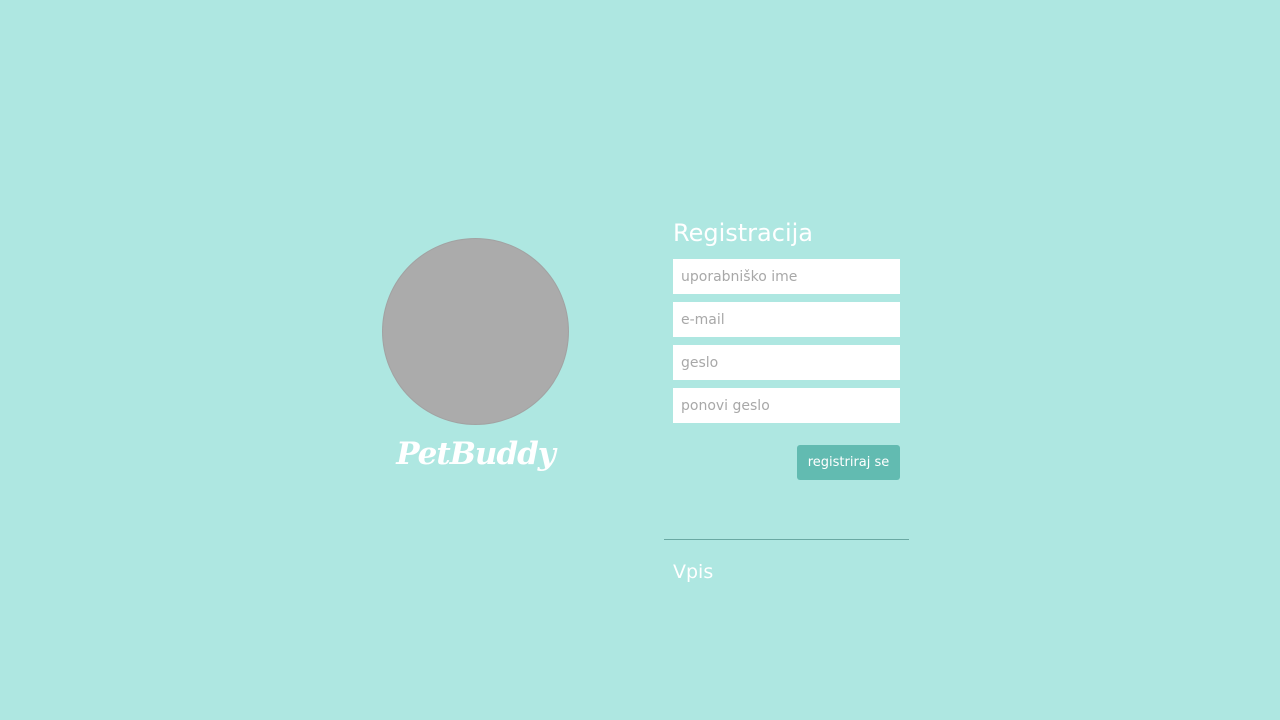 The width and height of the screenshot is (1280, 720). Describe the element at coordinates (786, 539) in the screenshot. I see `divider` at that location.